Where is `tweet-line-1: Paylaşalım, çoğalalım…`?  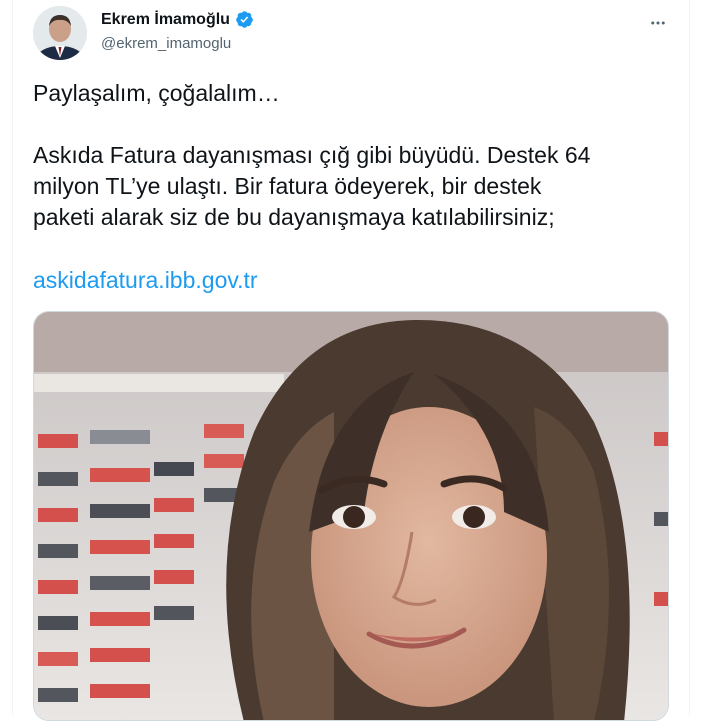
tweet-line-1: Paylaşalım, çoğalalım… is located at coordinates (156, 93).